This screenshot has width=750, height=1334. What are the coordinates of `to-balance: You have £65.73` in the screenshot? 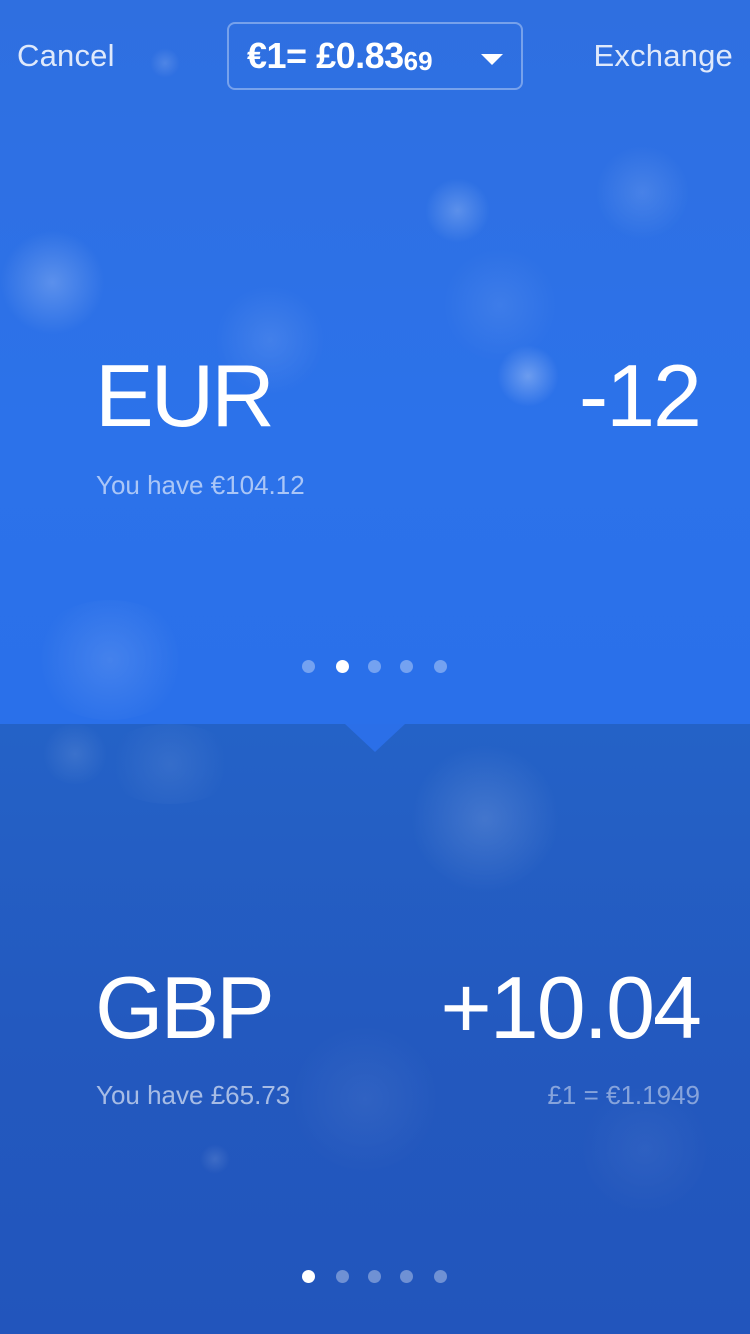 It's located at (193, 1095).